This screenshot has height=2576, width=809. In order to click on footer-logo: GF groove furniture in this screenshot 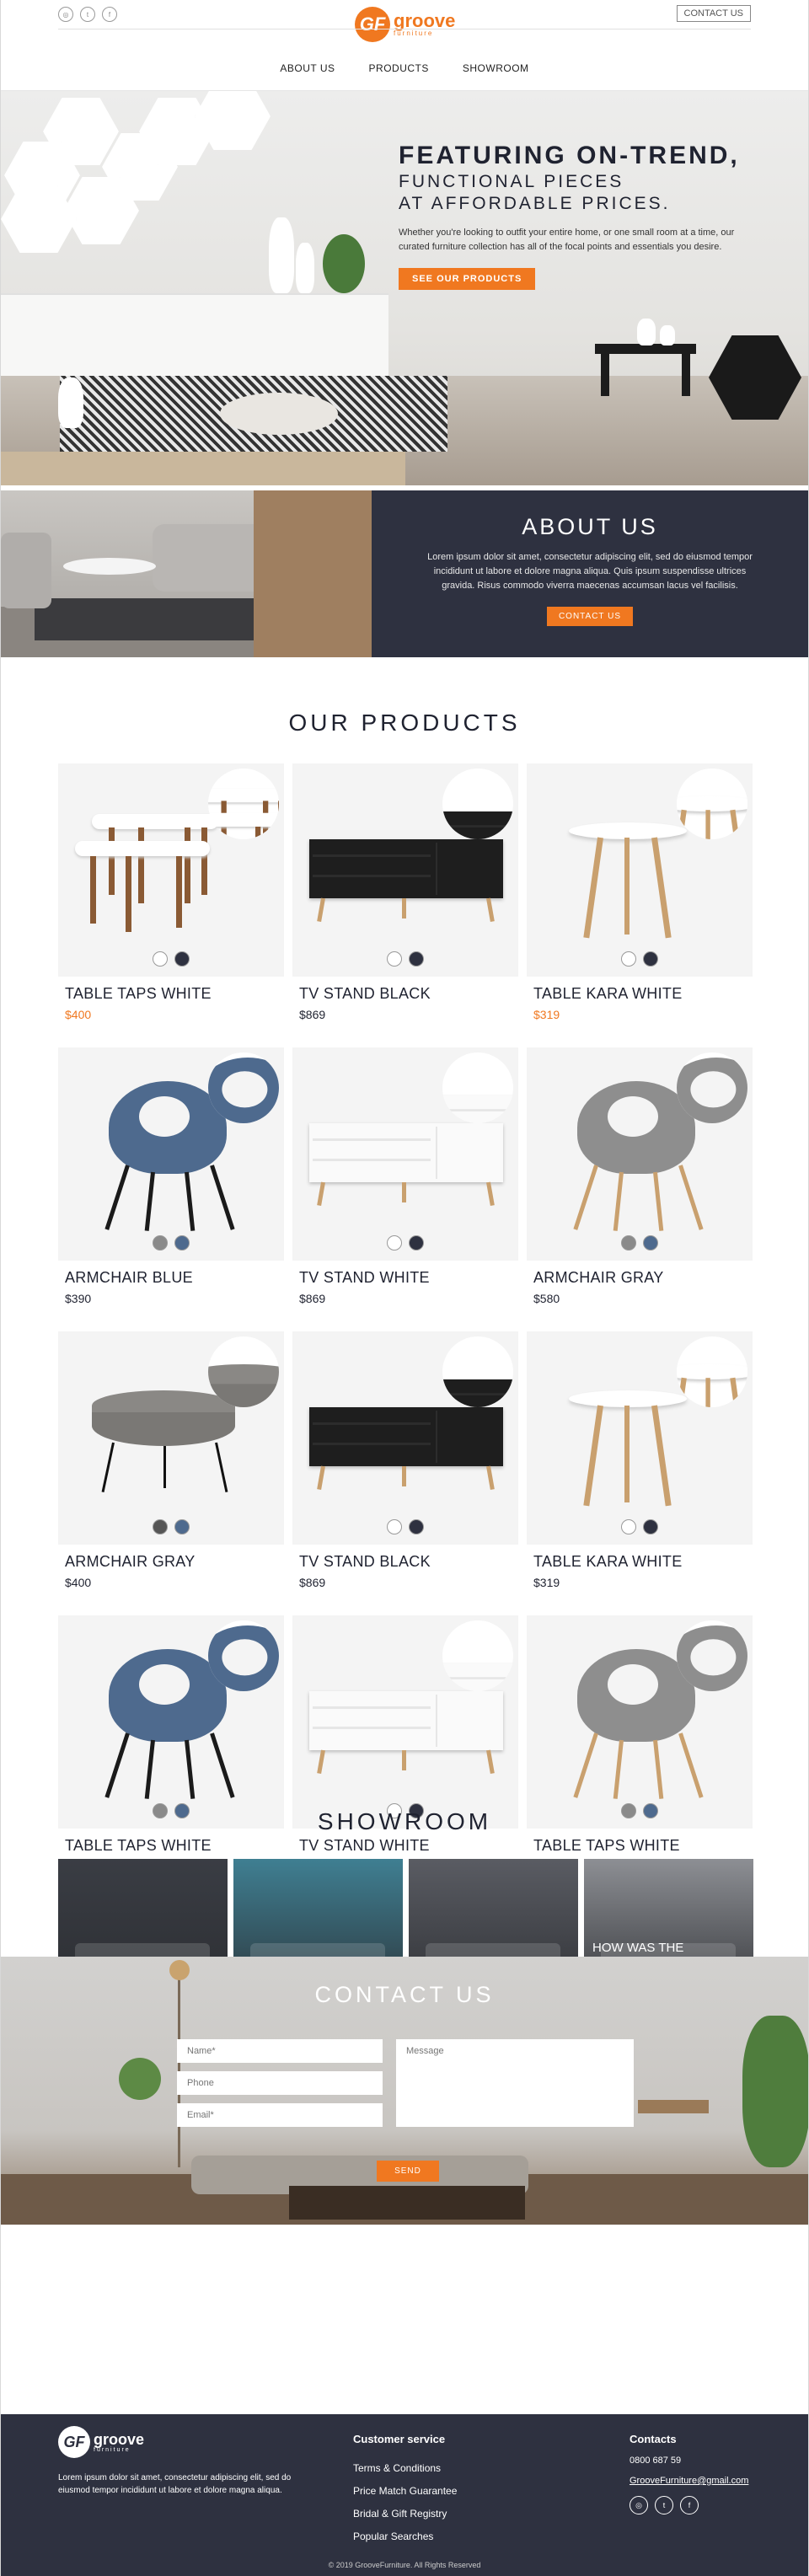, I will do `click(101, 2442)`.